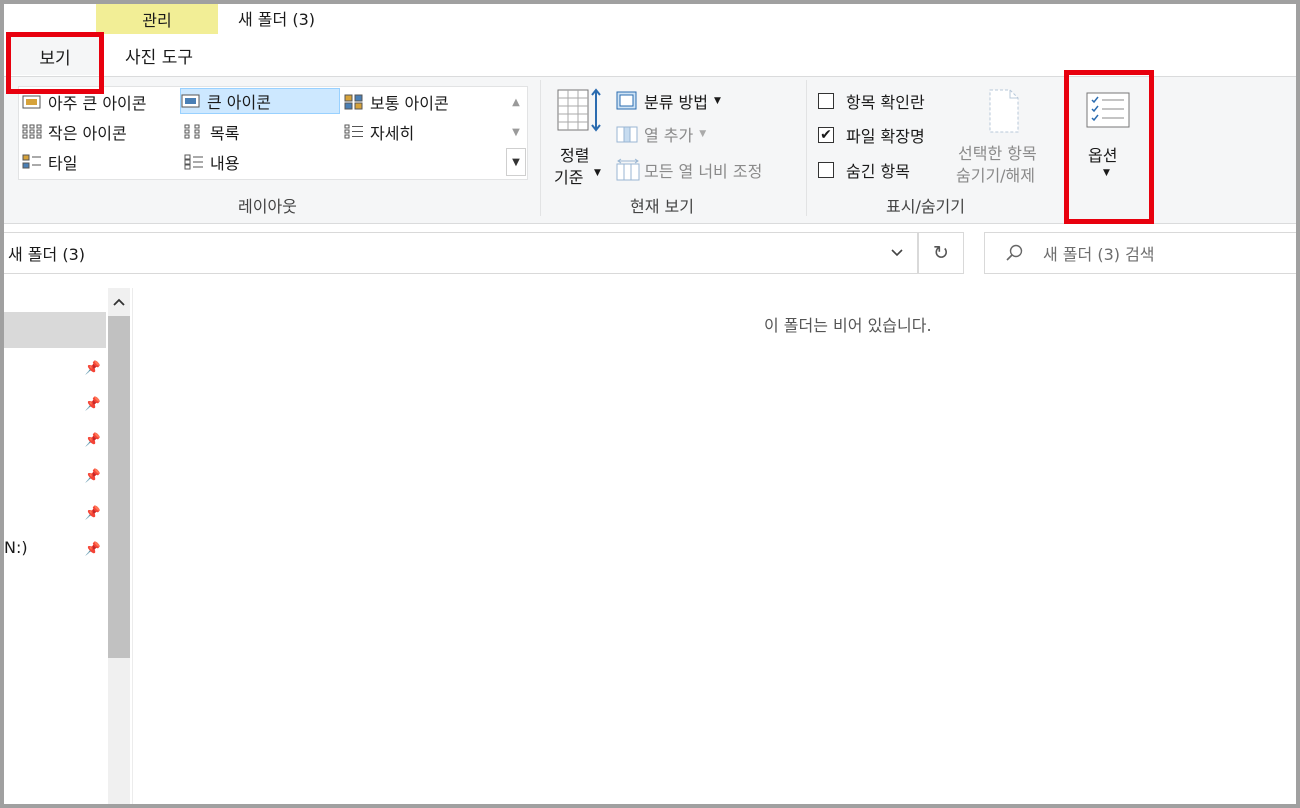  I want to click on gallery-scroll-up-button: ▲, so click(516, 102).